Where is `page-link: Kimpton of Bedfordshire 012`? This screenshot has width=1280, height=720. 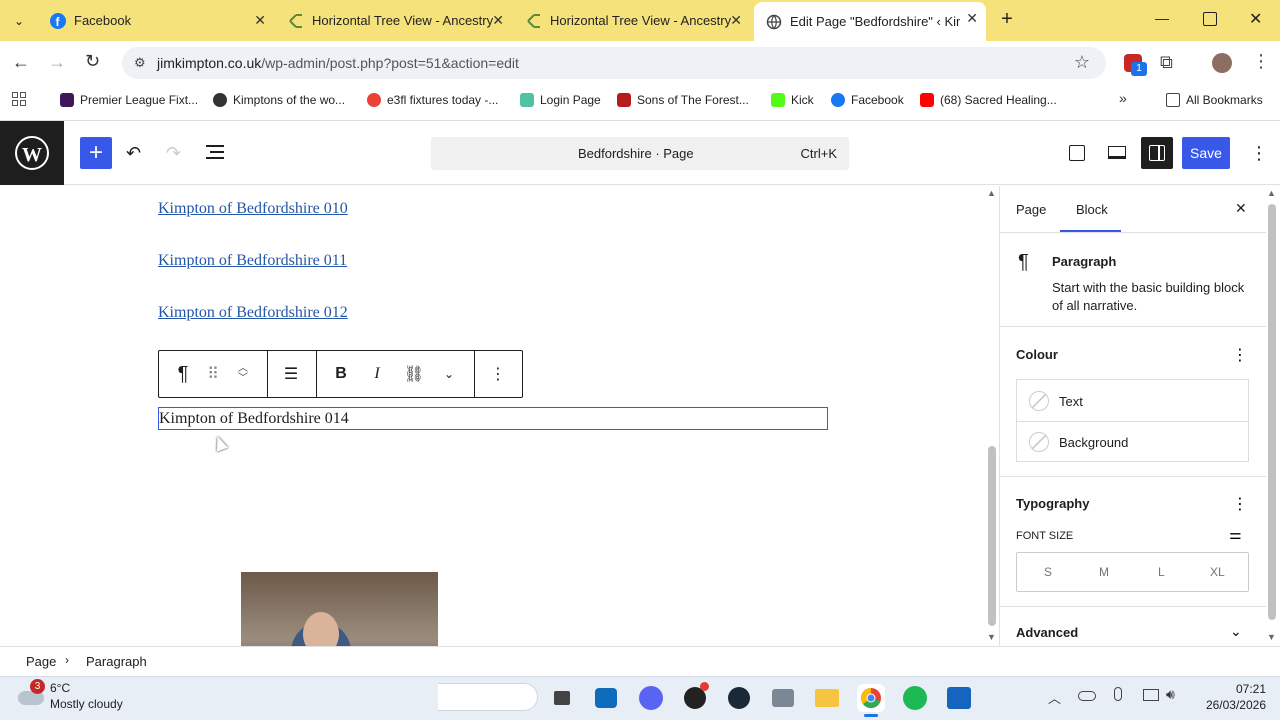
page-link: Kimpton of Bedfordshire 012 is located at coordinates (253, 313).